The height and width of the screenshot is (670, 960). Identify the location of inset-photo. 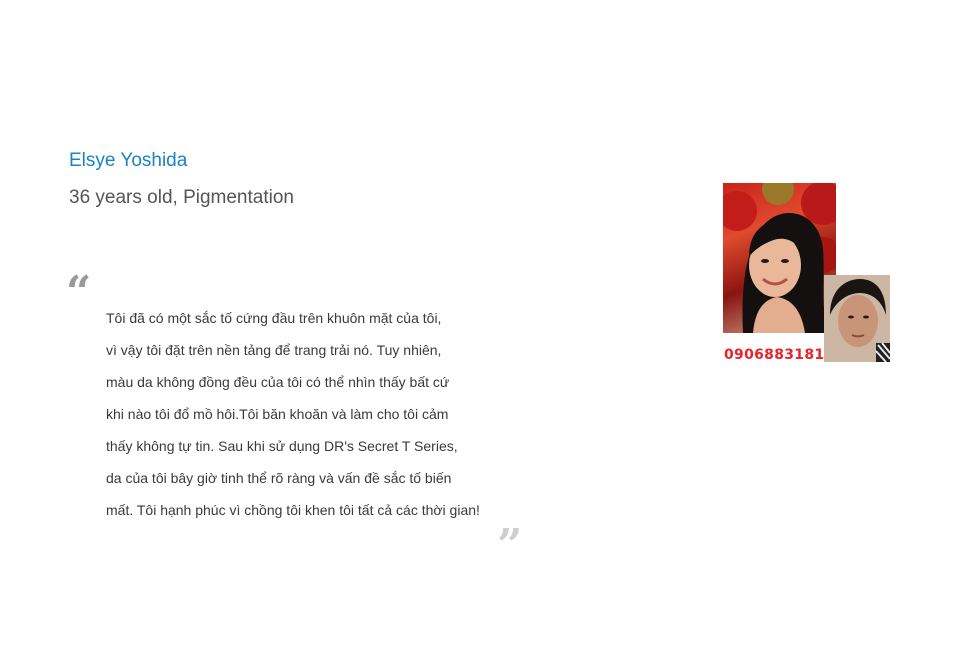
(857, 318).